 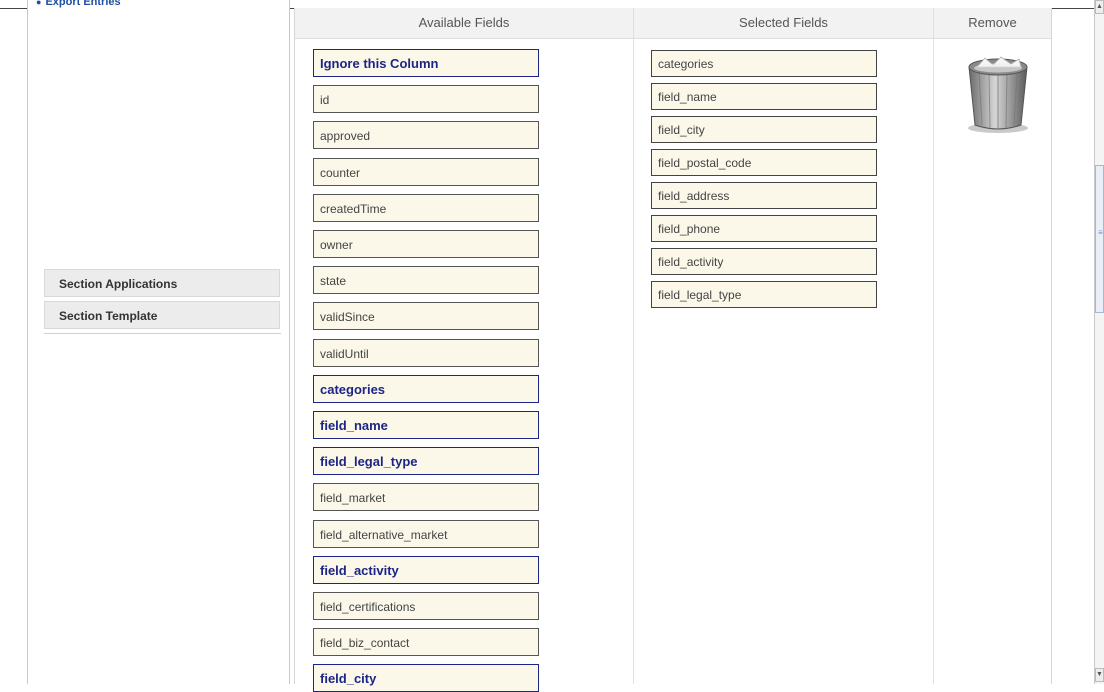 I want to click on scroll-thumb: ≡, so click(x=1099, y=239).